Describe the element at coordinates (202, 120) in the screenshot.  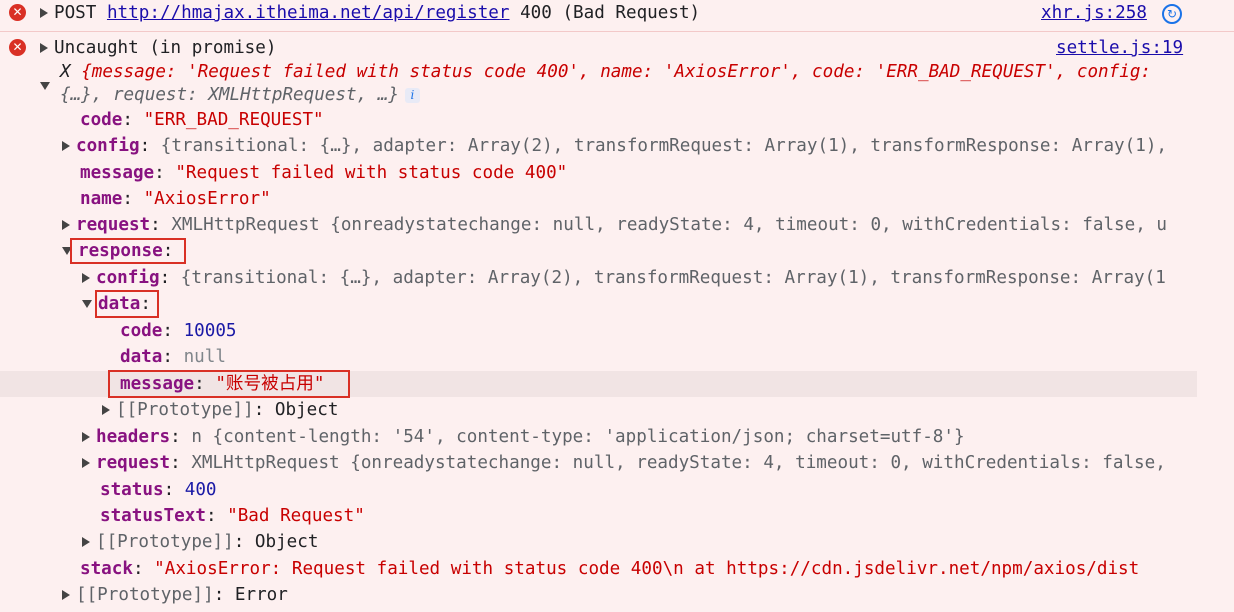
I see `prop-code: code: "ERR_BAD_REQUEST"` at that location.